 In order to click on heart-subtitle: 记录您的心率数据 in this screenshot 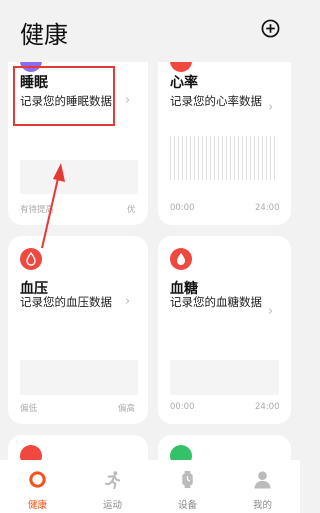, I will do `click(216, 101)`.